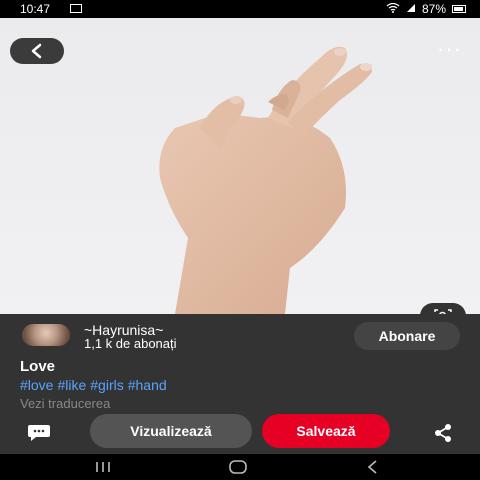 The image size is (480, 480). I want to click on status-bar: 10:47 87%, so click(240, 9).